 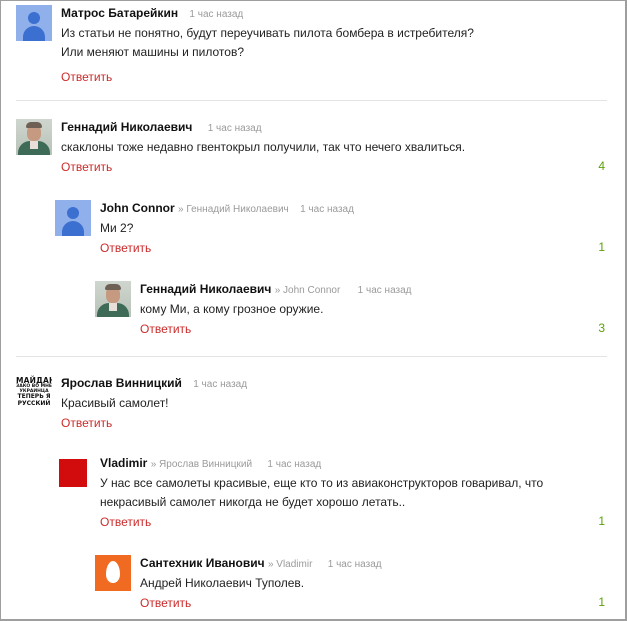 I want to click on reply-to-link: » Vladimir, so click(x=290, y=564).